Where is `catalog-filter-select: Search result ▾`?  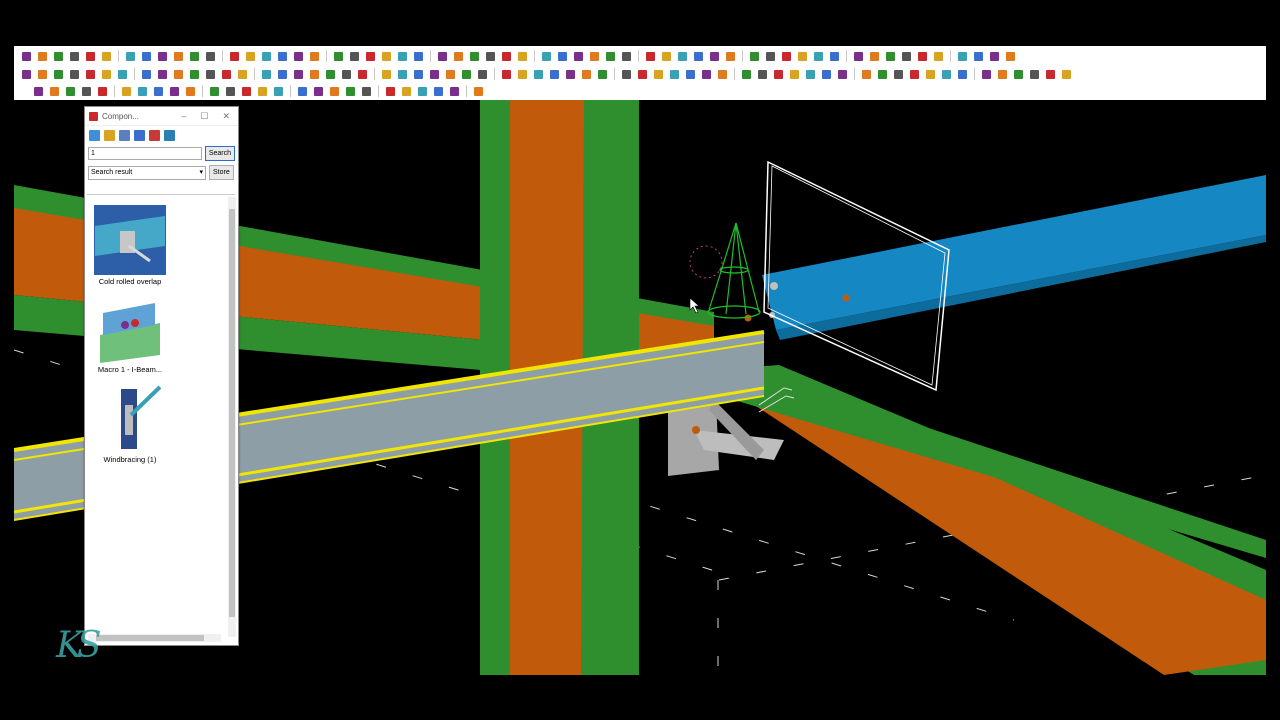
catalog-filter-select: Search result ▾ is located at coordinates (147, 172).